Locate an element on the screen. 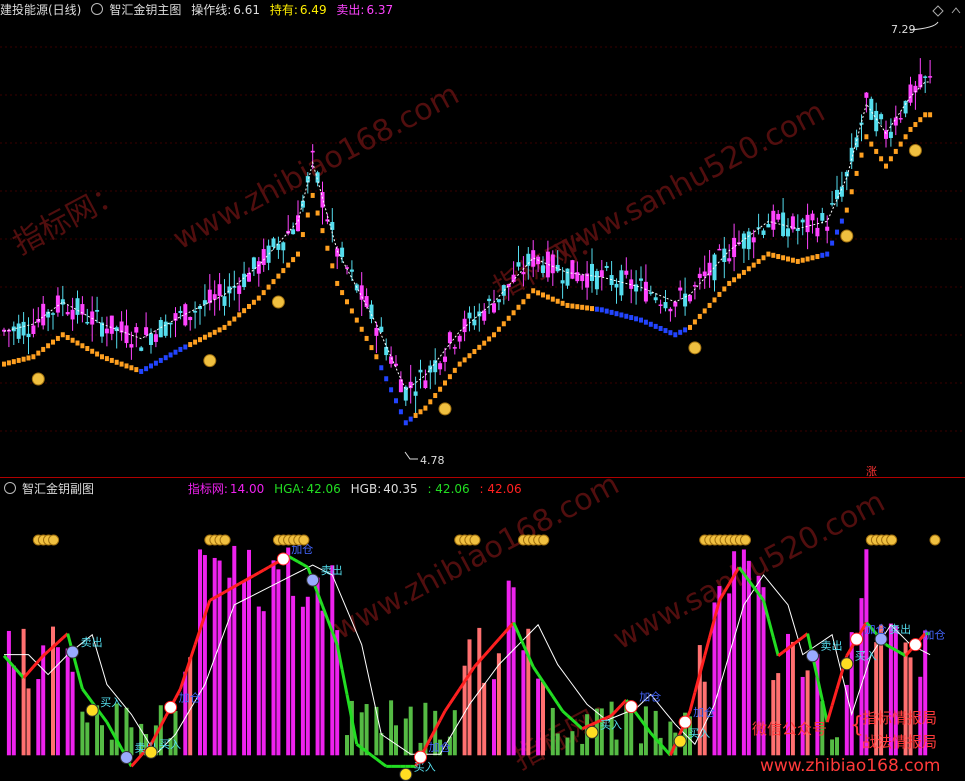 This screenshot has height=781, width=965. scroll-diamond-icon is located at coordinates (938, 11).